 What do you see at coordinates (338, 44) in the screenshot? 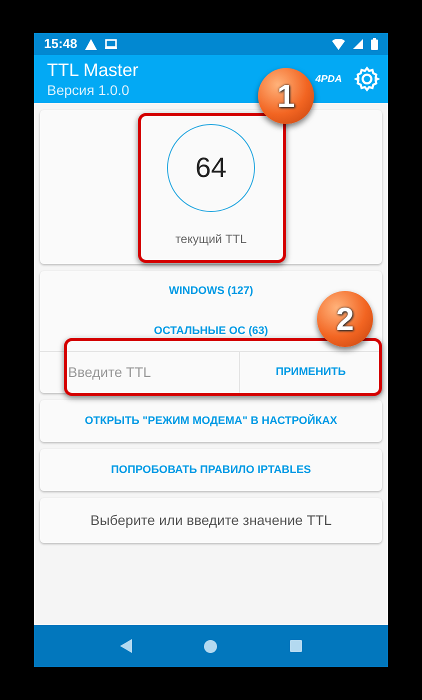
I see `wifi-icon` at bounding box center [338, 44].